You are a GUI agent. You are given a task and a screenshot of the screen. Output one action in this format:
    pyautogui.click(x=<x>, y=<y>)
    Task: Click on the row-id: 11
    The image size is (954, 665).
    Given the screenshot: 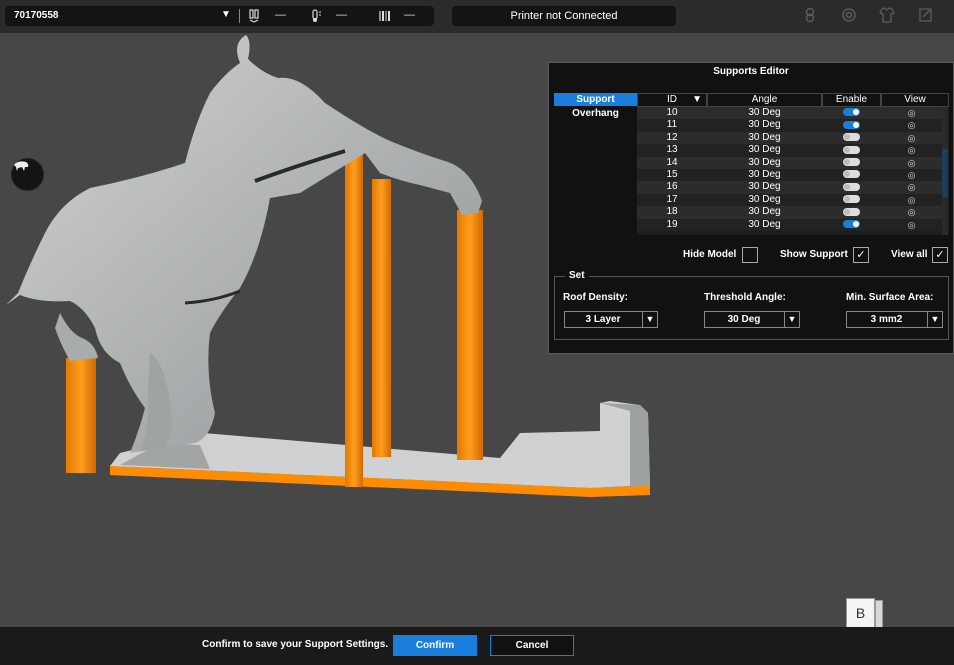 What is the action you would take?
    pyautogui.click(x=672, y=125)
    